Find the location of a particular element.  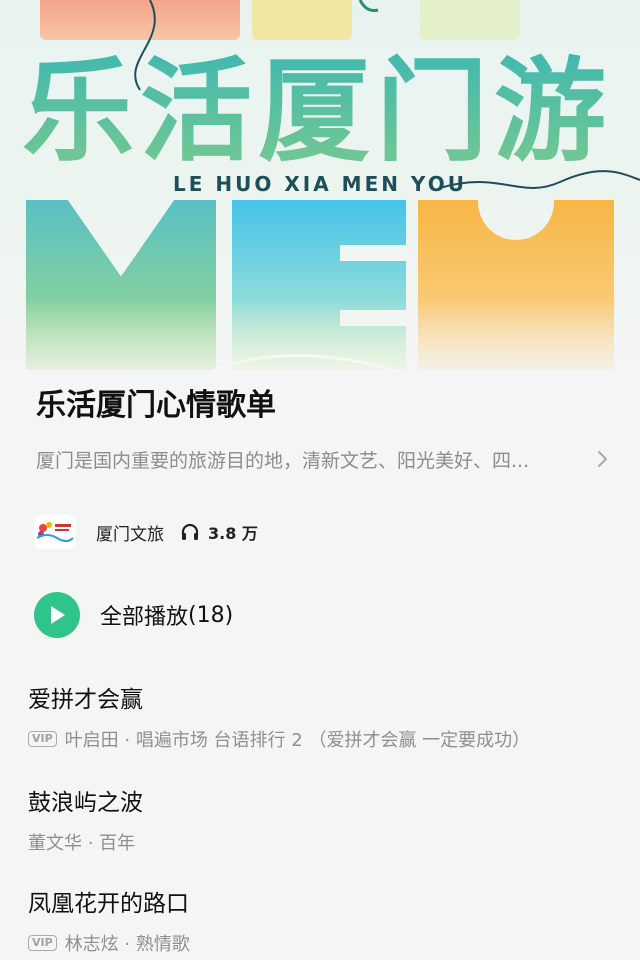

song-item-2: 鼓浪屿之波 董文华 · 百年 is located at coordinates (328, 819).